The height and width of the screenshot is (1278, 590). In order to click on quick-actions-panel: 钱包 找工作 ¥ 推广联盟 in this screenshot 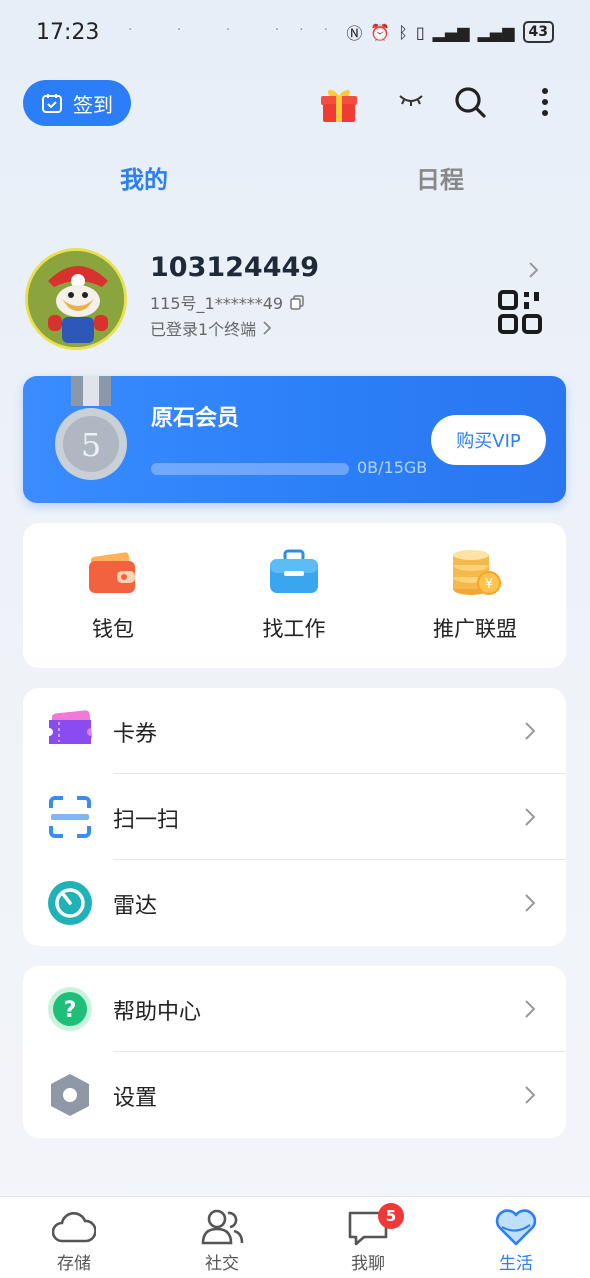, I will do `click(294, 595)`.